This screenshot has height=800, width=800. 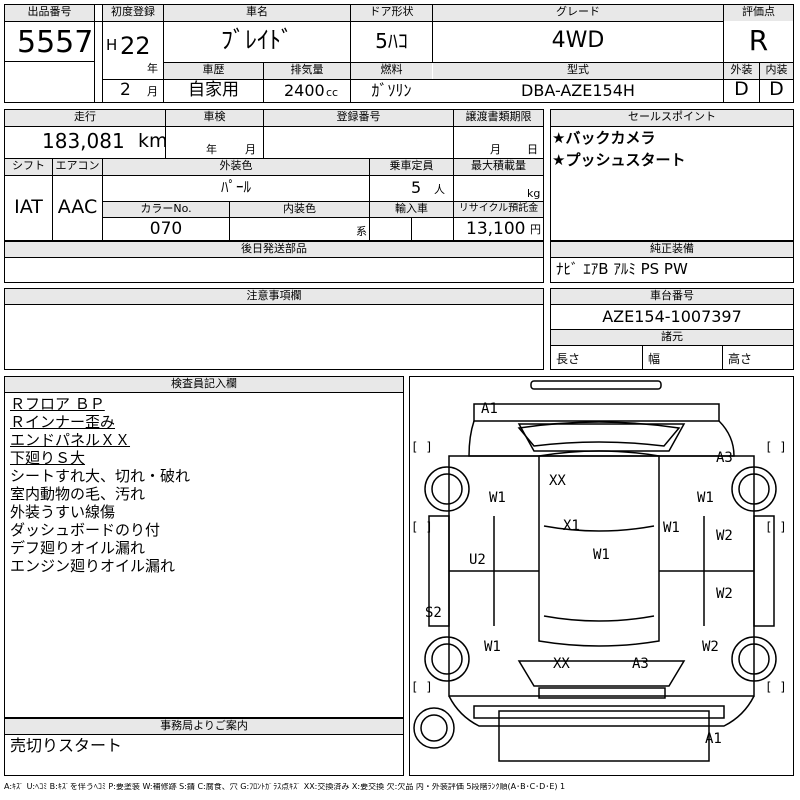 I want to click on displacement: 2400, so click(x=304, y=90).